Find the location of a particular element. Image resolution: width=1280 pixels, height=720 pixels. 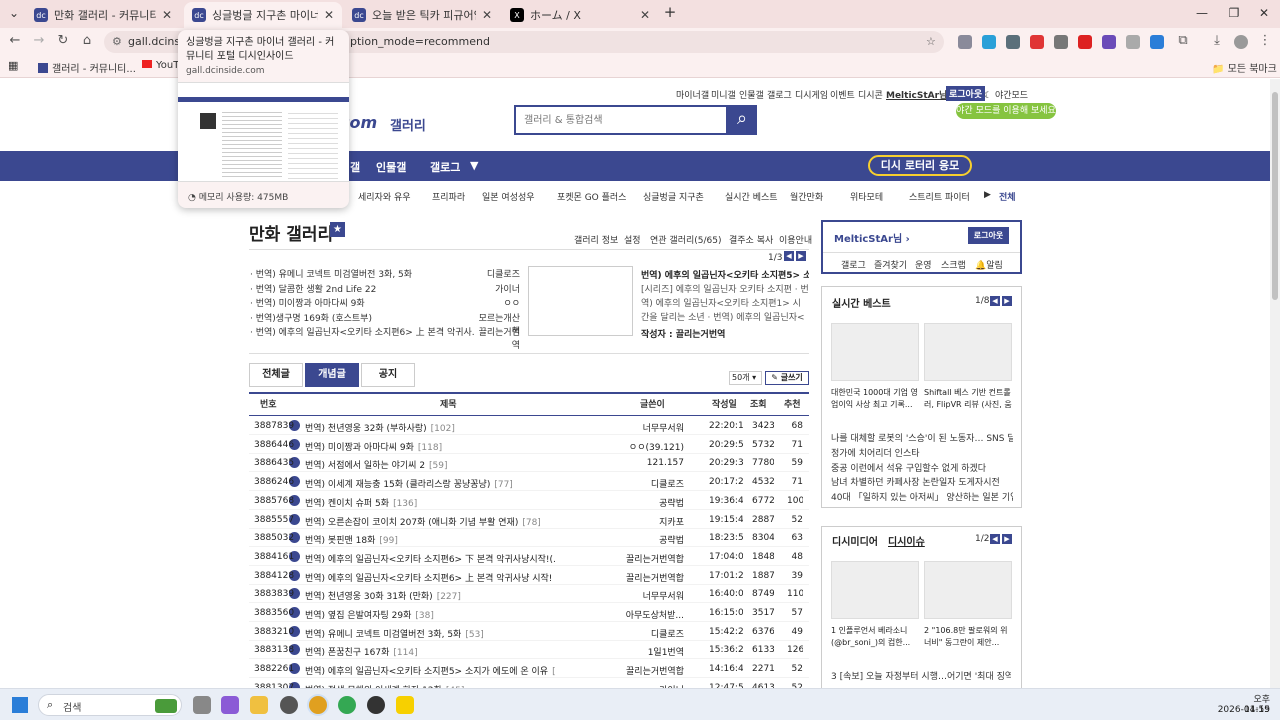

post-title-text: 번역) 유메니 코넥트 미검열버전 3화, 5화 is located at coordinates (383, 635).